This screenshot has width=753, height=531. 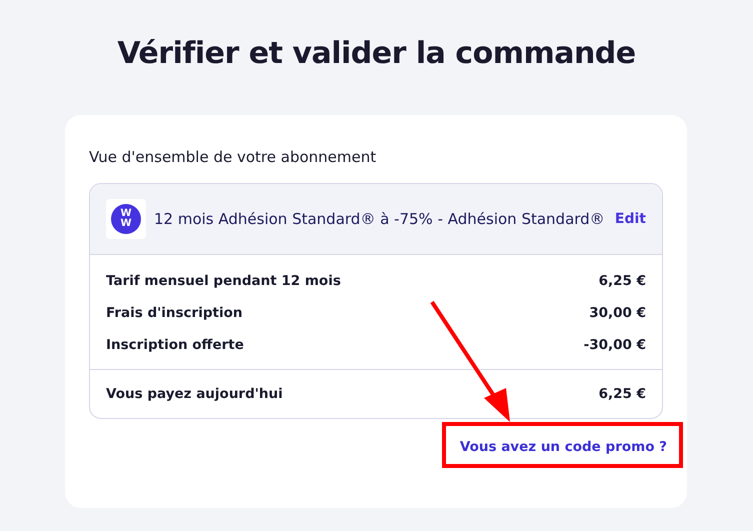 I want to click on line-label: Frais d'inscription, so click(x=174, y=313).